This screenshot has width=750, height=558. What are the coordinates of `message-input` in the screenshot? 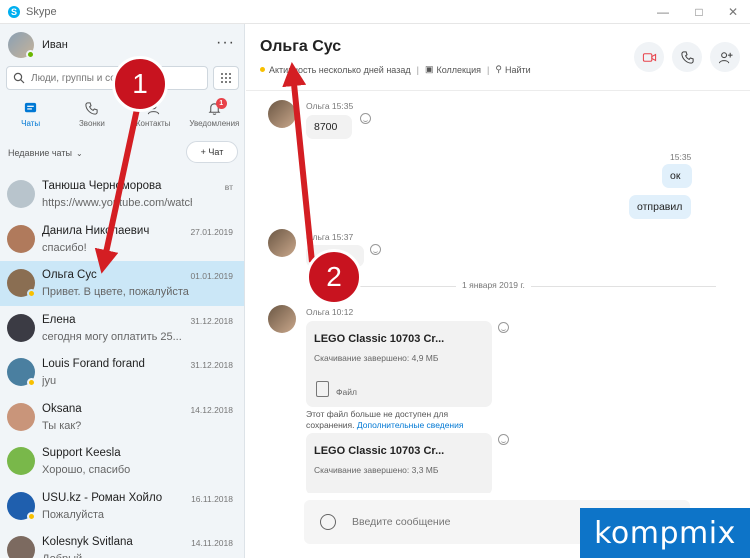 It's located at (432, 522).